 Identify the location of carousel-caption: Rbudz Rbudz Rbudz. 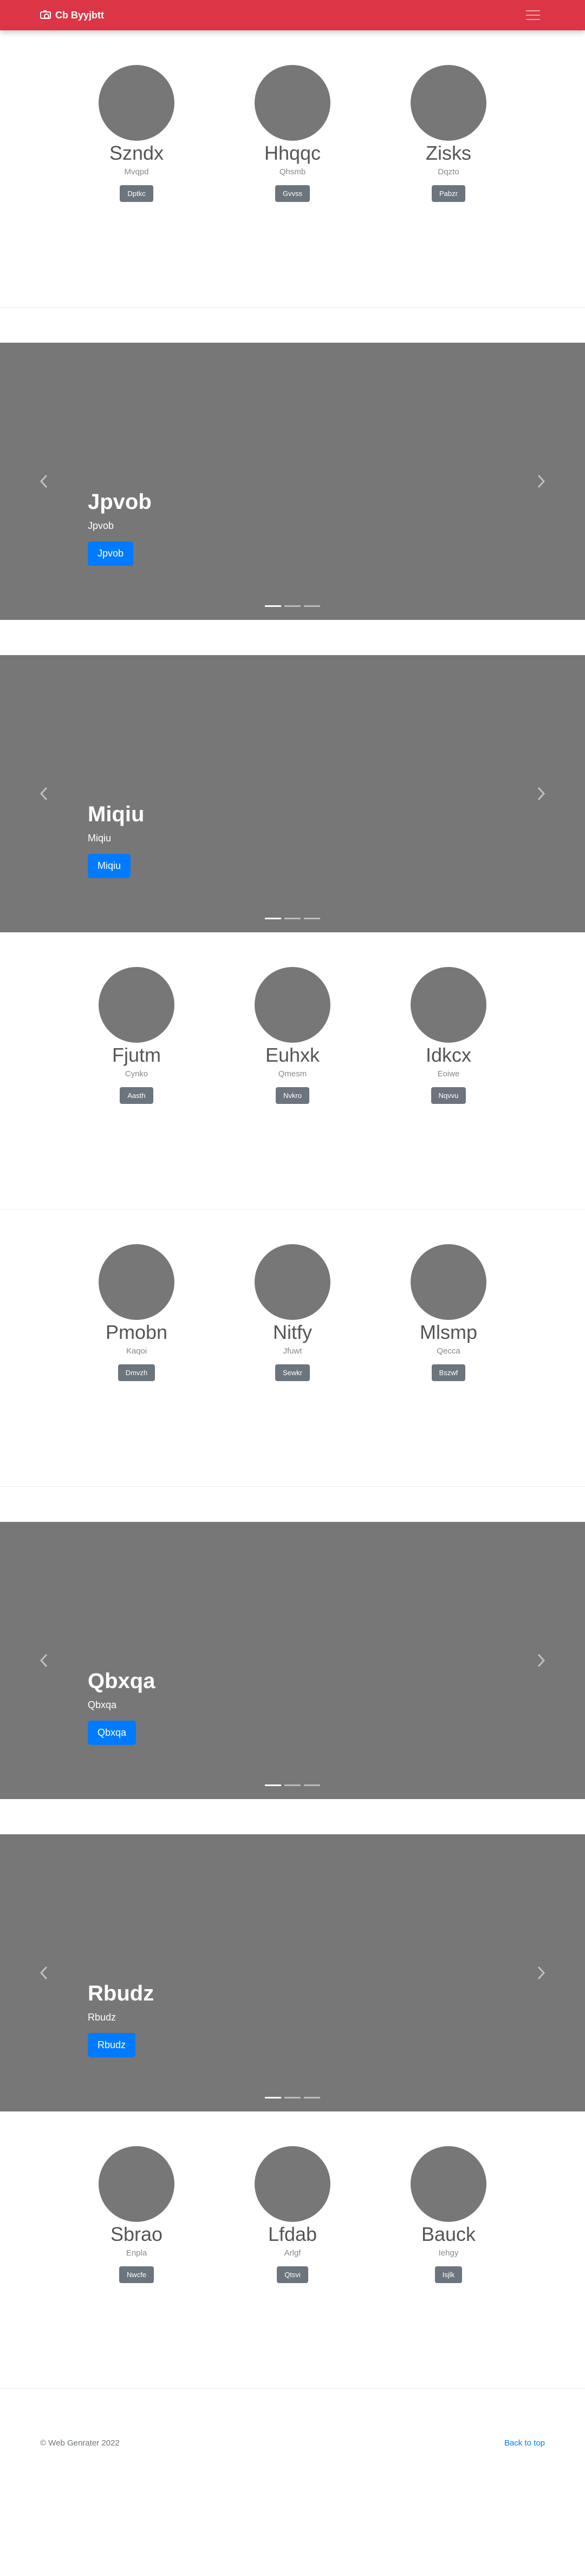
(121, 2018).